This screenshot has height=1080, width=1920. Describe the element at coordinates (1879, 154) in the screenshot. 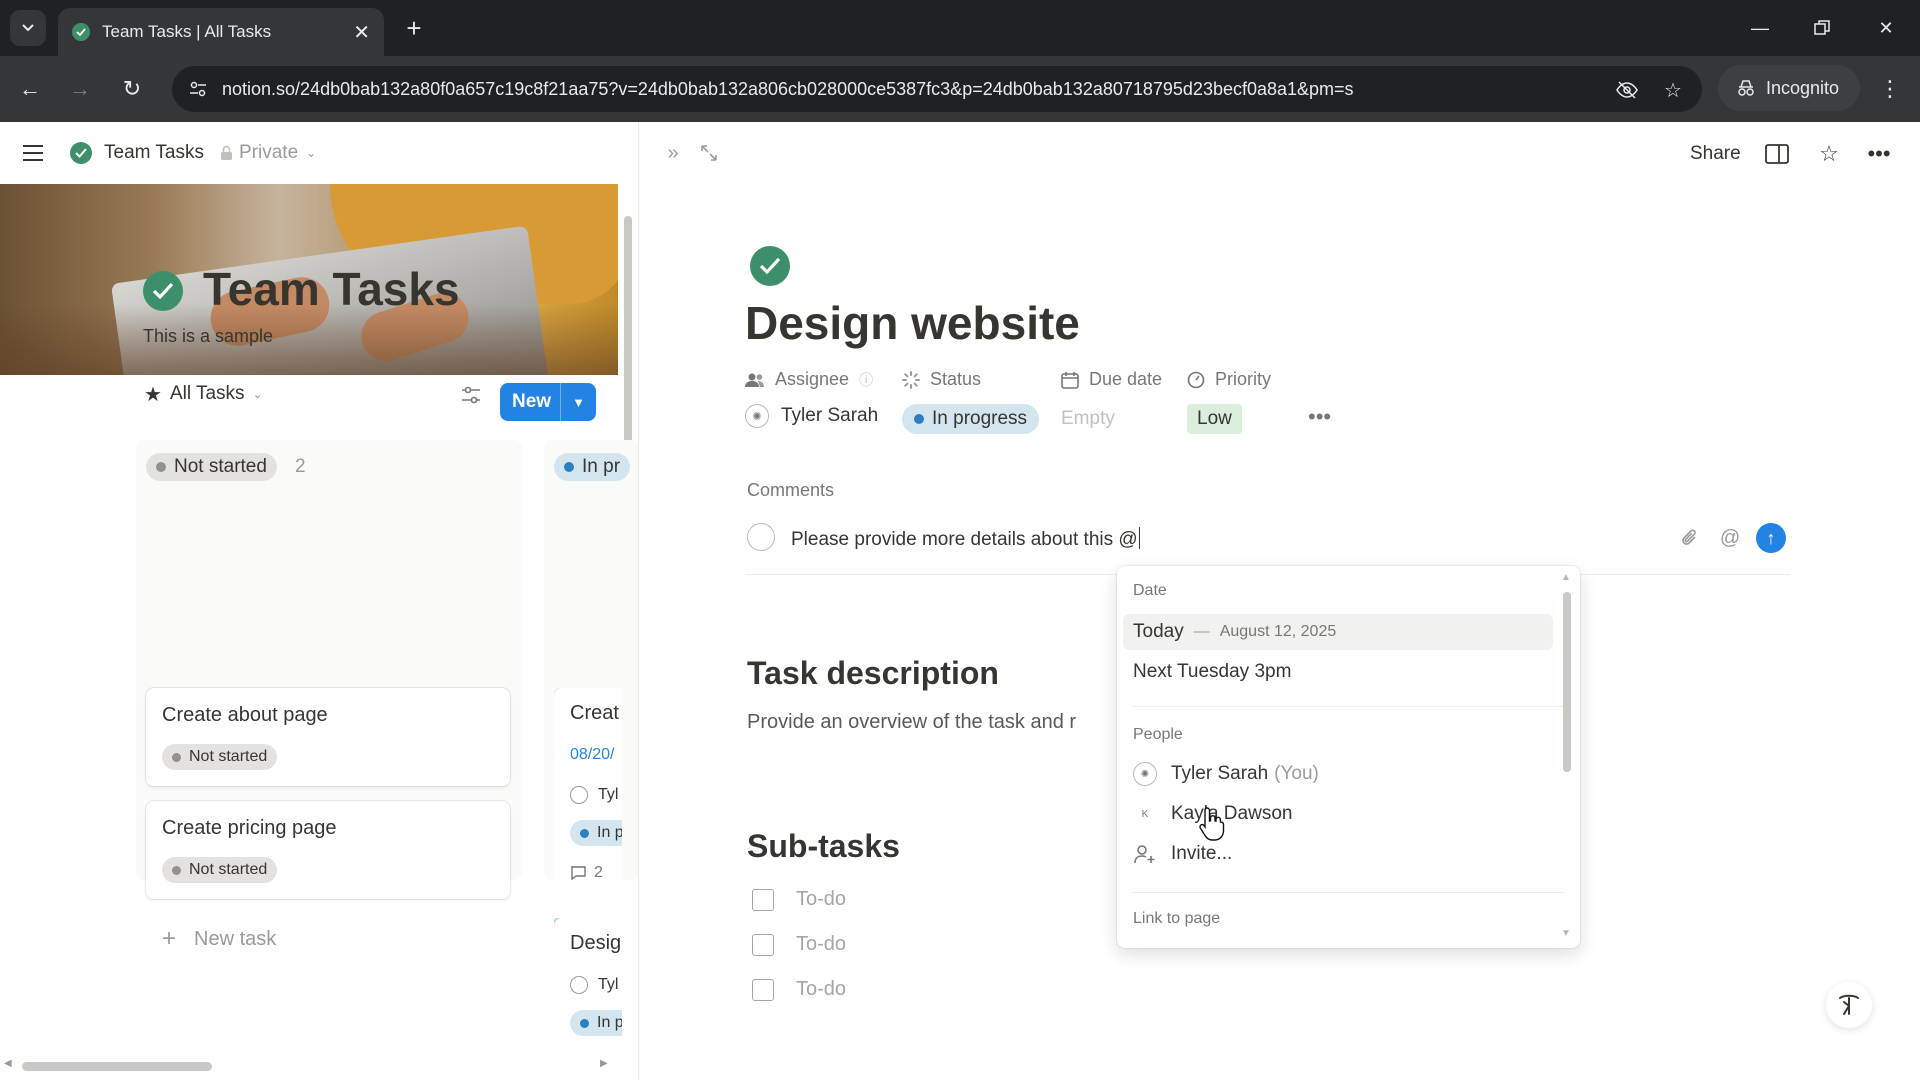

I see `more-options-icon: •••` at that location.